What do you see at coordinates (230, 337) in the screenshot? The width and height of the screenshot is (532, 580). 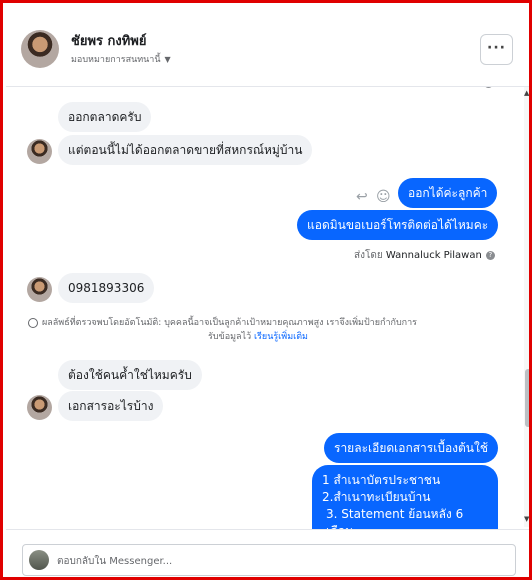 I see `auto-detect-body-line2: รับข้อมูลไว้` at bounding box center [230, 337].